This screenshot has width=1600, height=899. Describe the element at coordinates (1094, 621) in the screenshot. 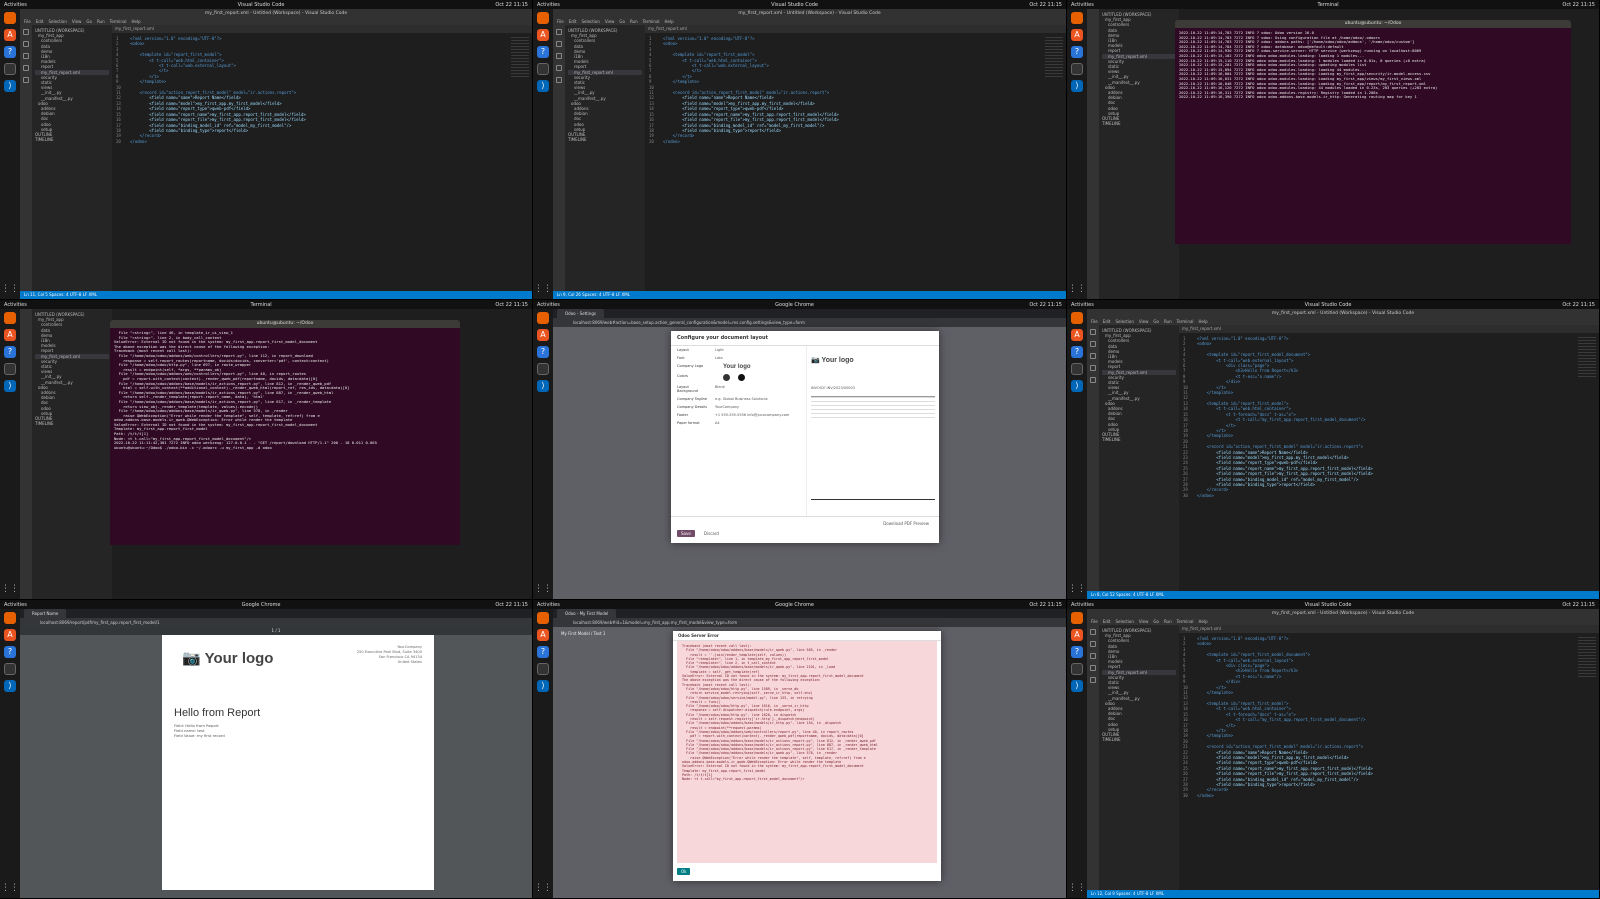

I see `menu-item: File` at that location.